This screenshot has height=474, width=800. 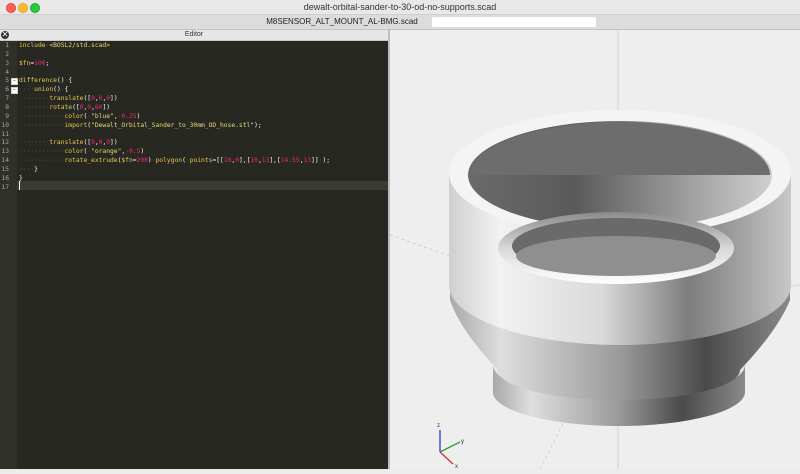 I want to click on line-number: 1, so click(x=7, y=45).